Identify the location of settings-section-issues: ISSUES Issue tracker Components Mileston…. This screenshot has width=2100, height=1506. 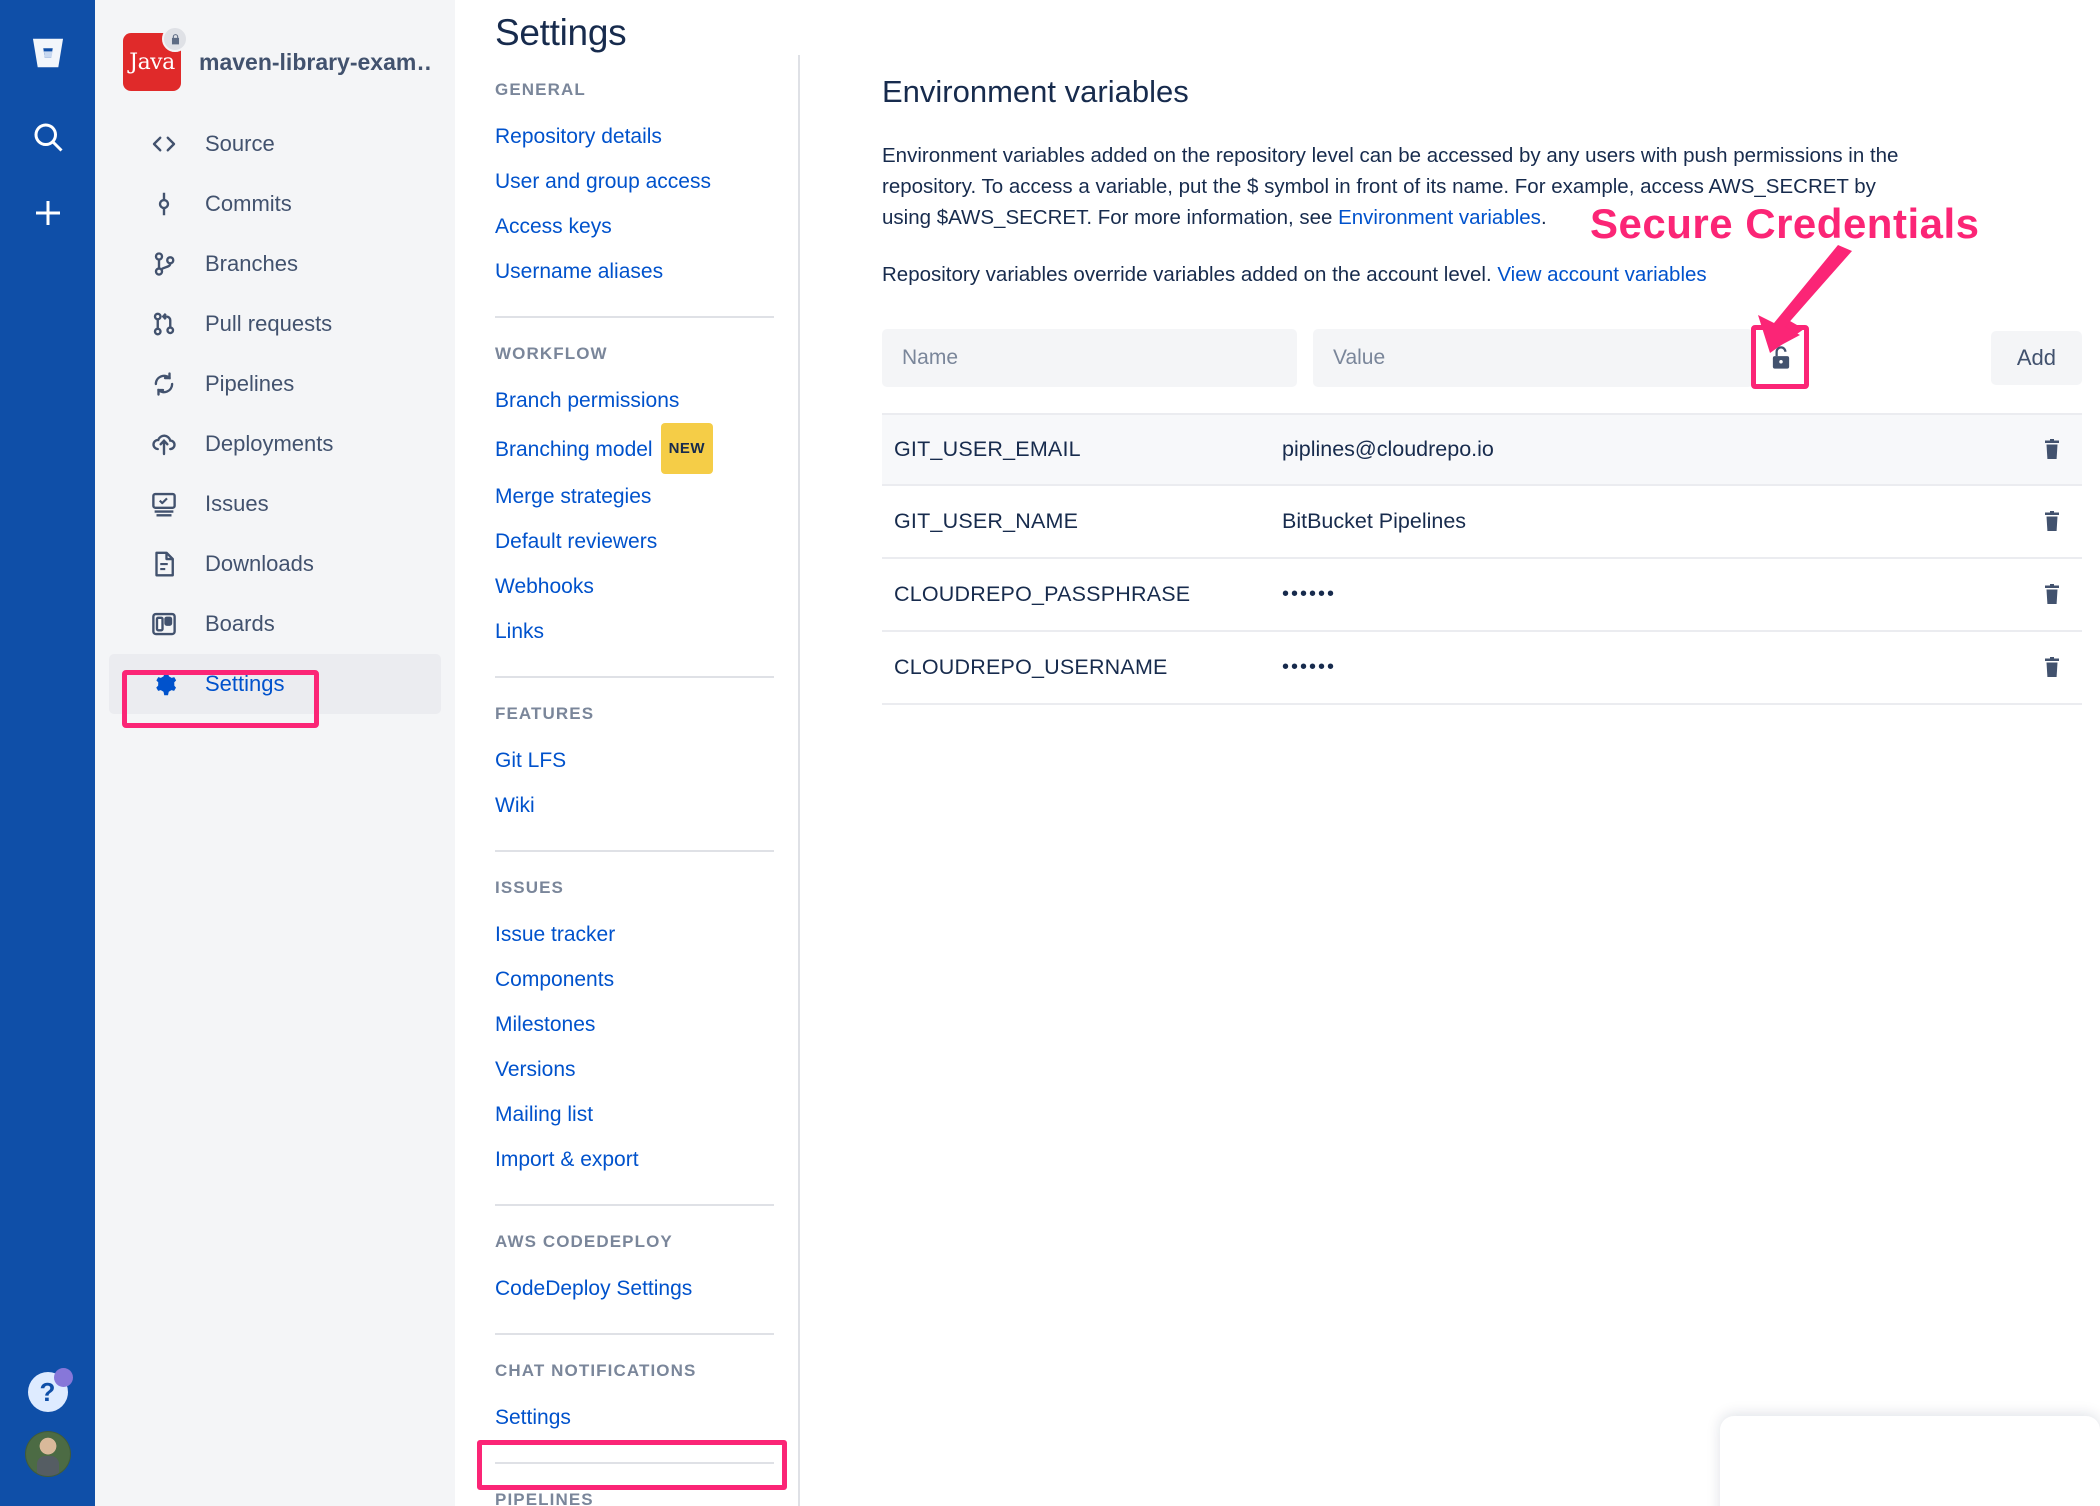
(634, 1029).